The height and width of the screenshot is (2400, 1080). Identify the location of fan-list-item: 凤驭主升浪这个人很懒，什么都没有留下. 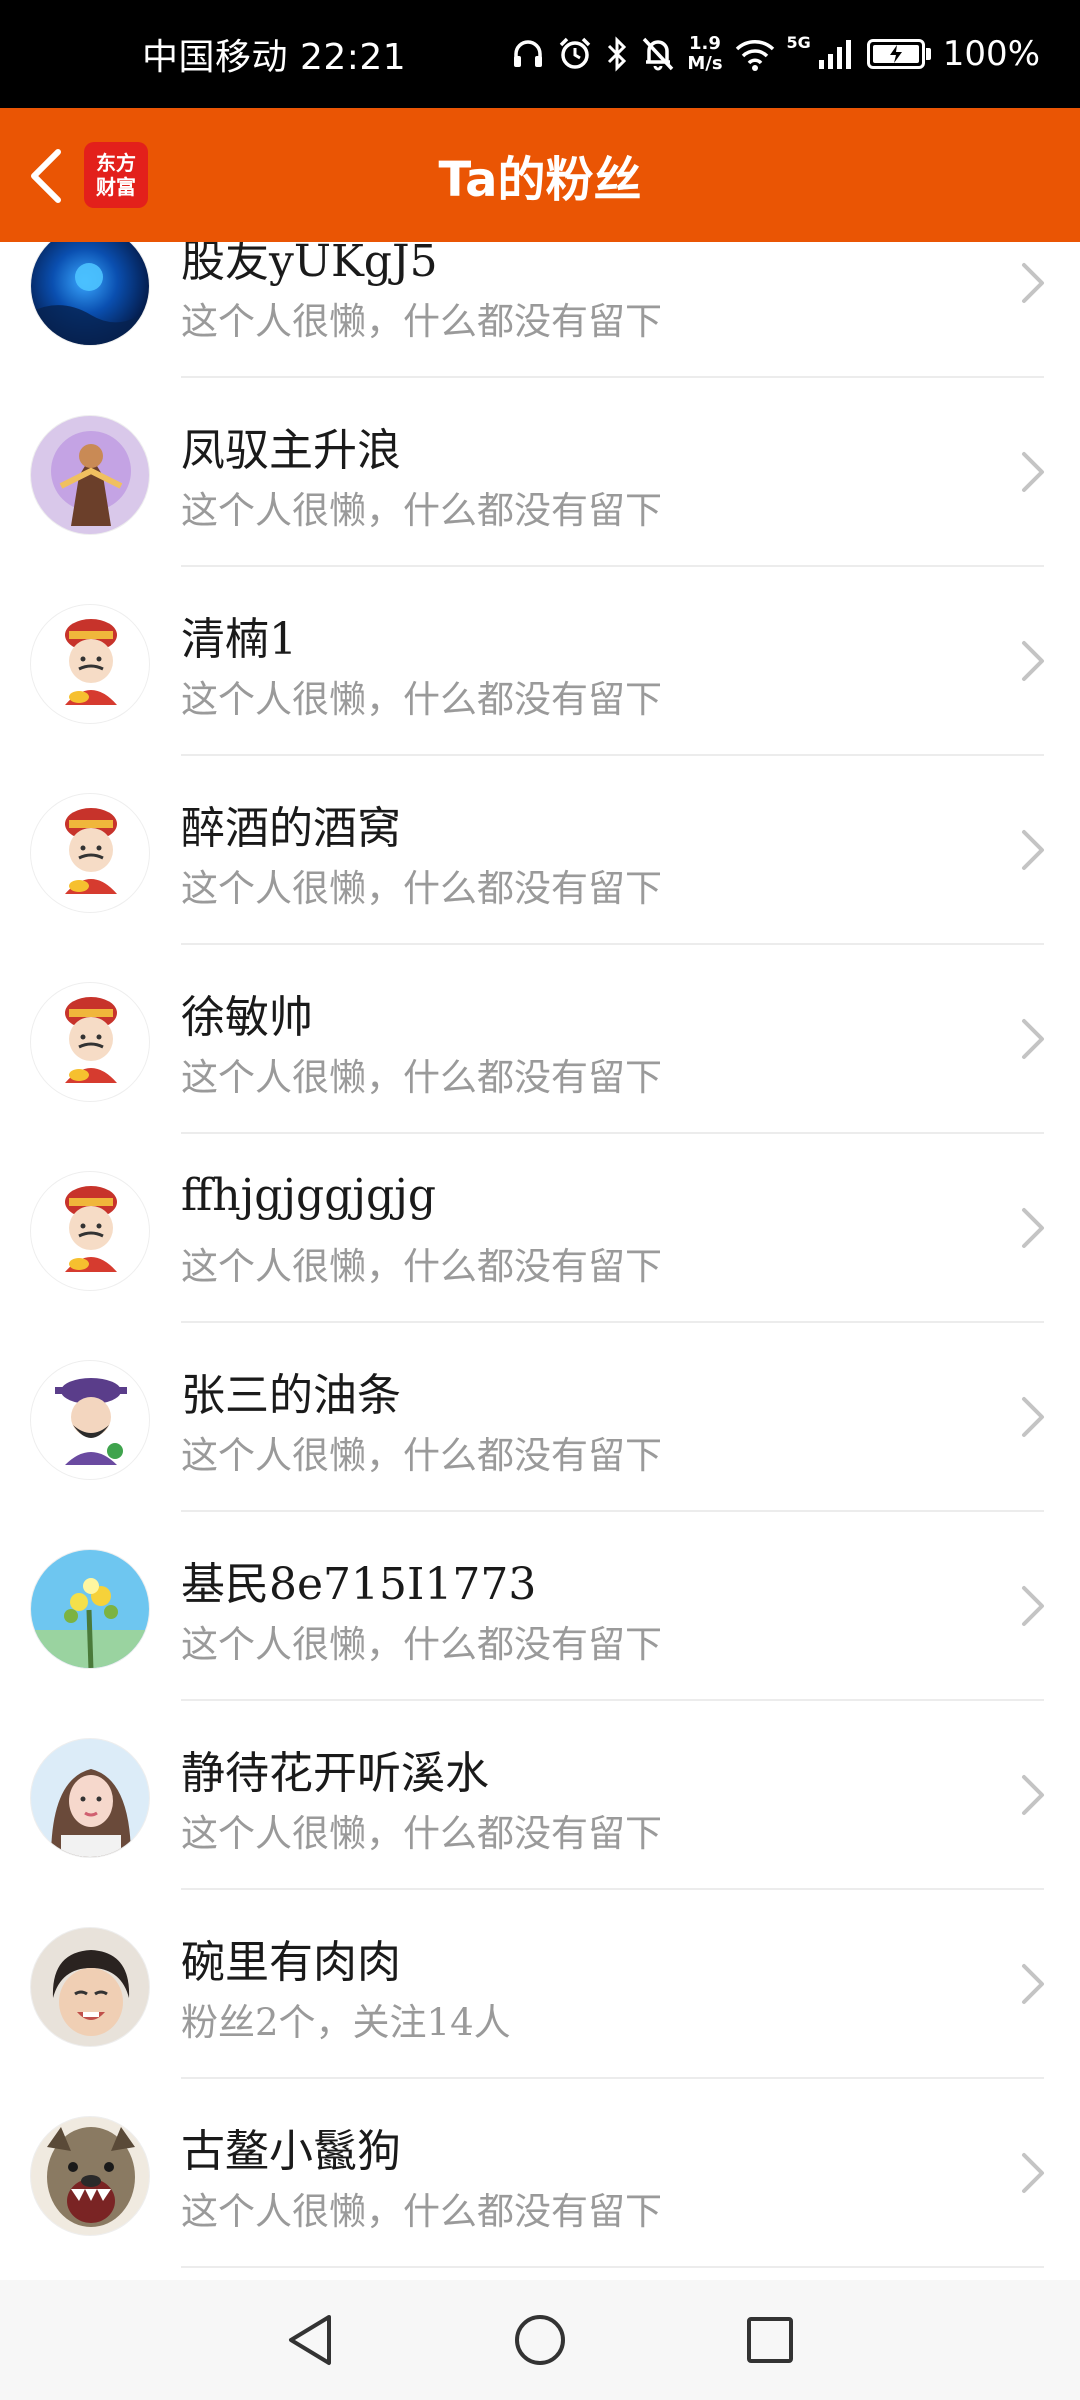
(540, 472).